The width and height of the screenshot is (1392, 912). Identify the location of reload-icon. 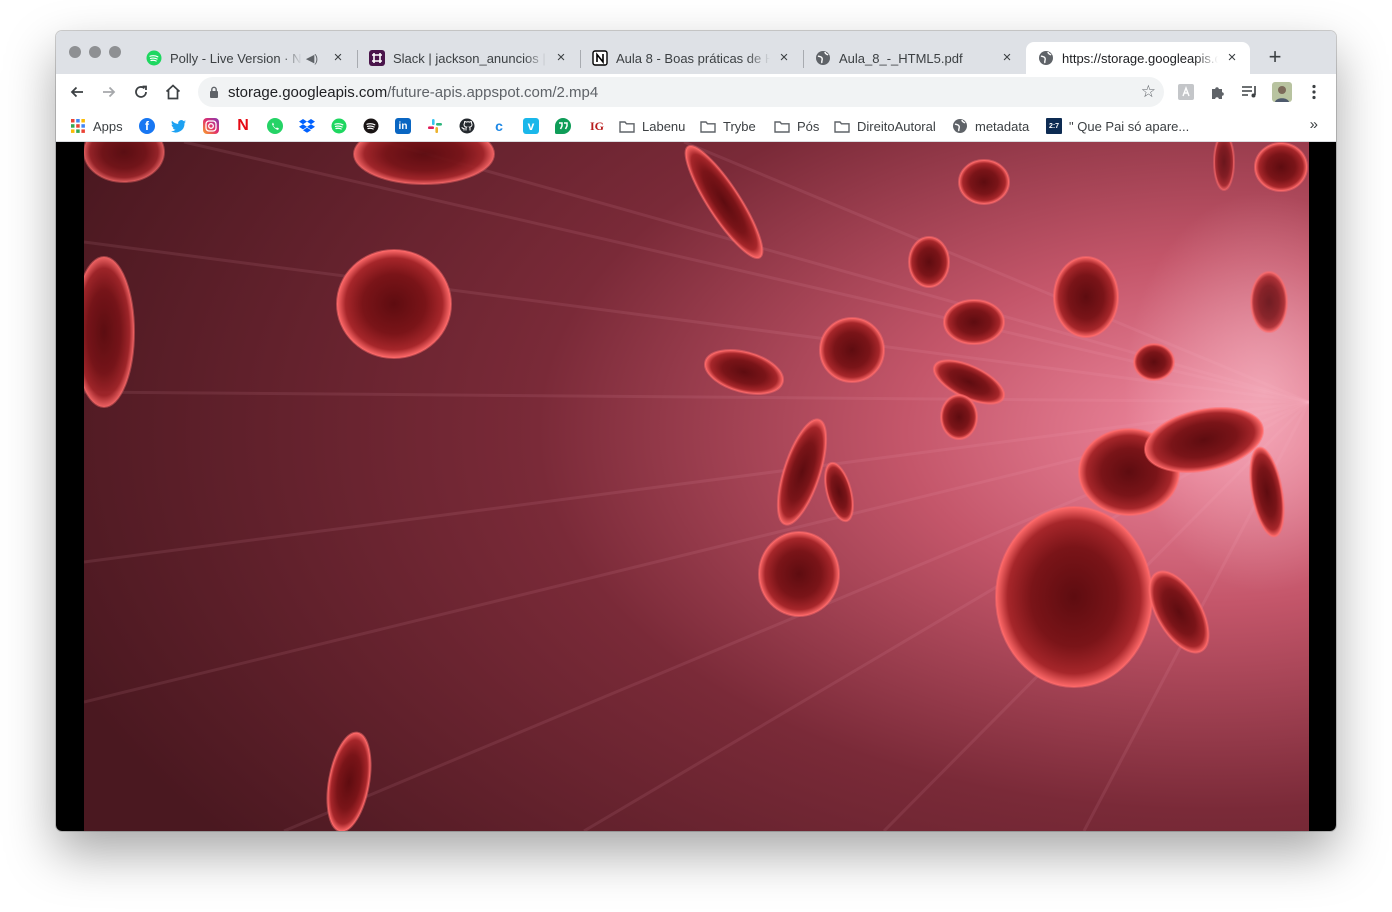
(141, 91).